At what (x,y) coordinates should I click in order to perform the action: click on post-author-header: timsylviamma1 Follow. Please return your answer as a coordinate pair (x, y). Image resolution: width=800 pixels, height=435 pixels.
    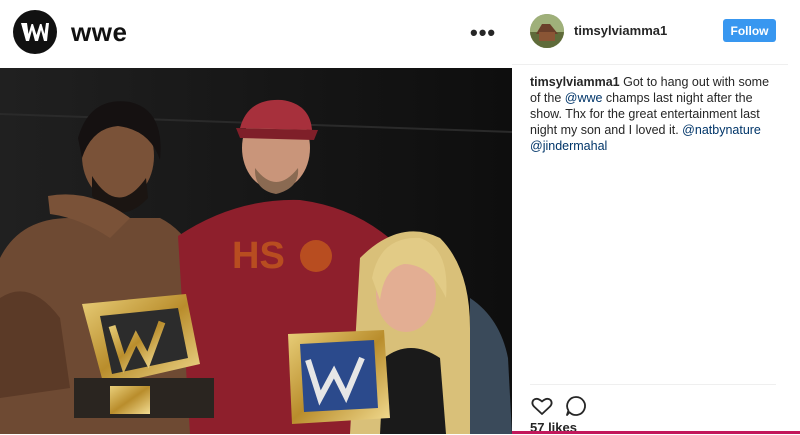
    Looking at the image, I should click on (650, 32).